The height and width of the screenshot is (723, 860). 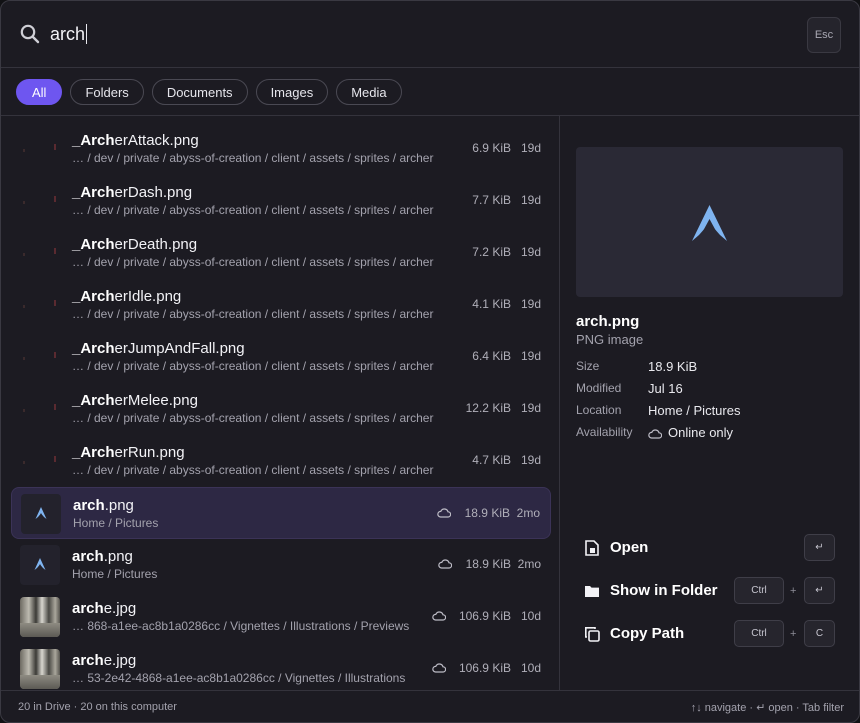 What do you see at coordinates (369, 92) in the screenshot?
I see `filter-media: Media` at bounding box center [369, 92].